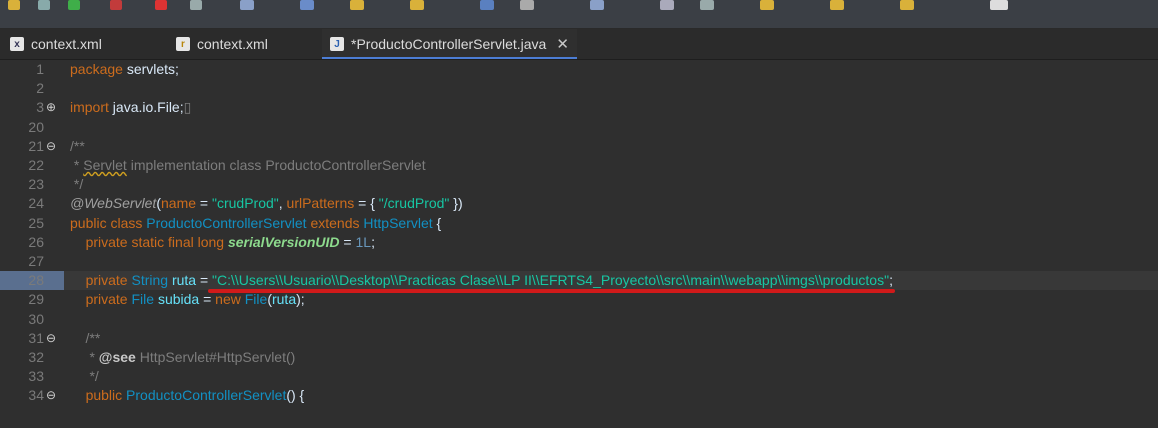 This screenshot has height=428, width=1158. What do you see at coordinates (579, 184) in the screenshot?
I see `code-line: 23 */` at bounding box center [579, 184].